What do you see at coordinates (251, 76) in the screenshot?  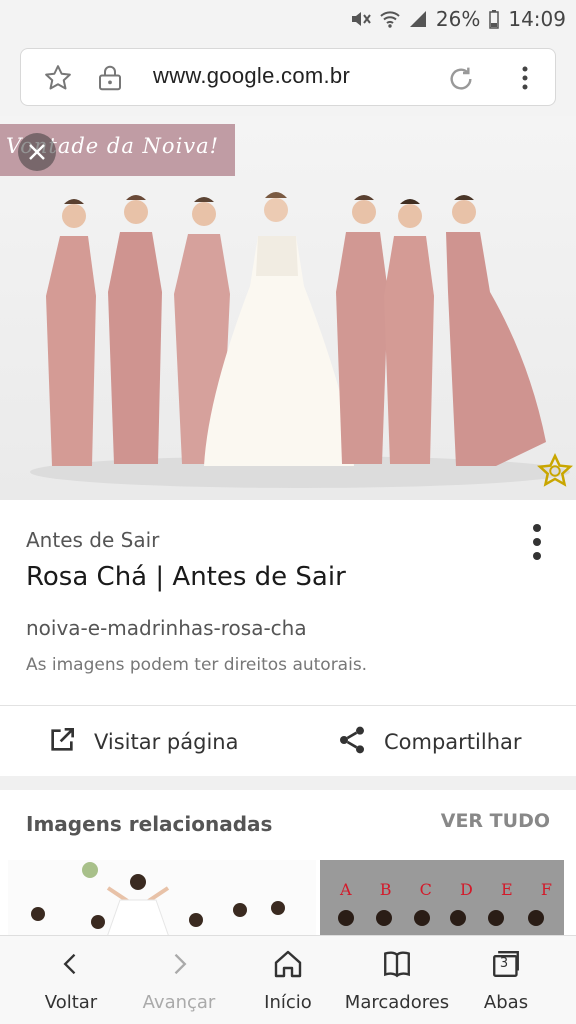 I see `url-text: www.google.com.br` at bounding box center [251, 76].